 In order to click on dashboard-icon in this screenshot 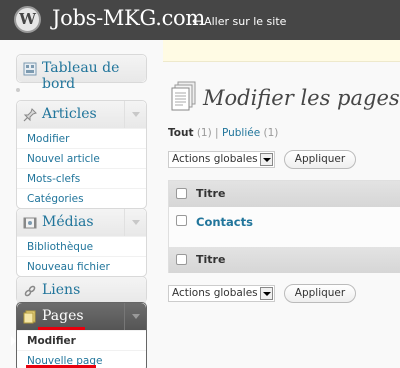, I will do `click(30, 69)`.